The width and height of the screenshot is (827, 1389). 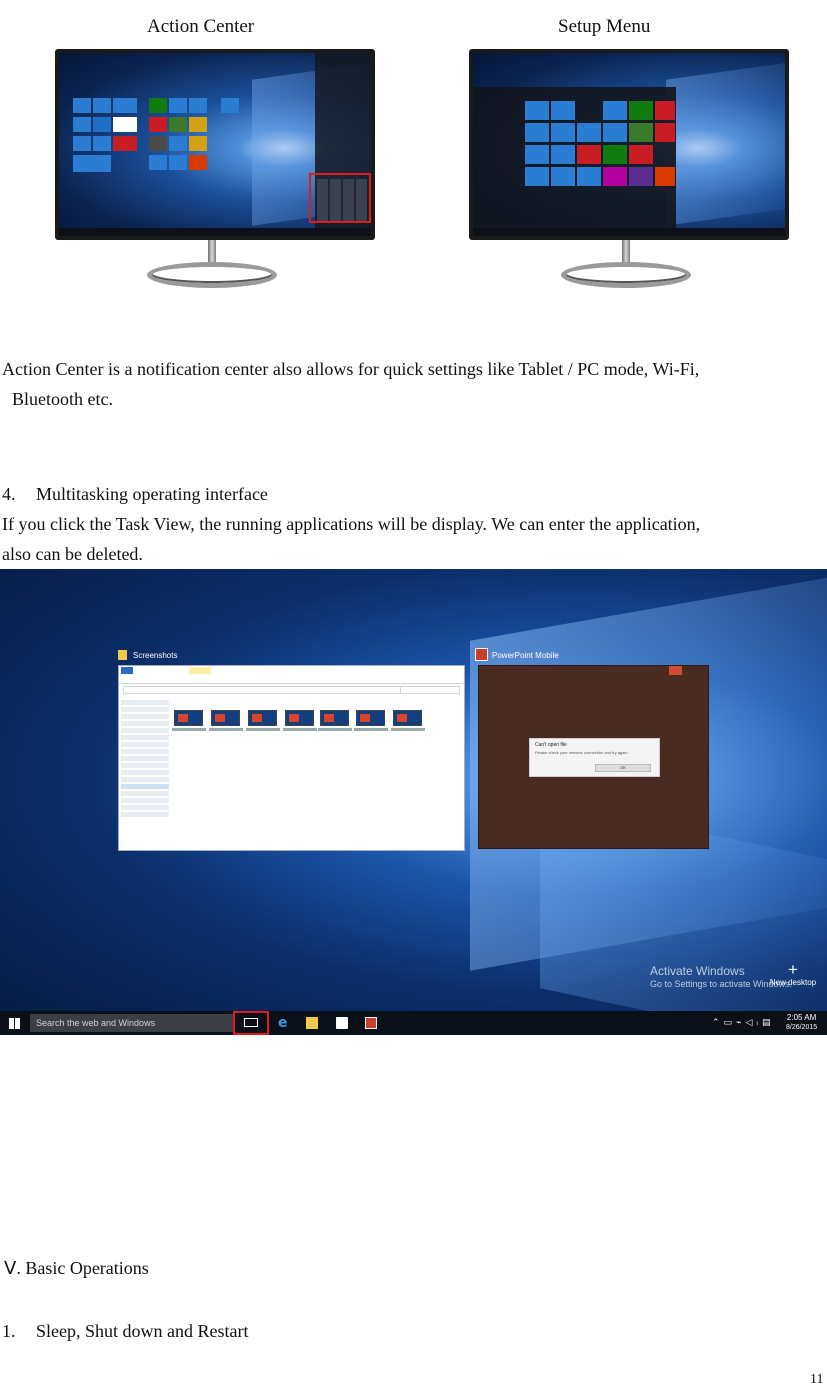 I want to click on new-desktop-button: + New desktop, so click(x=793, y=974).